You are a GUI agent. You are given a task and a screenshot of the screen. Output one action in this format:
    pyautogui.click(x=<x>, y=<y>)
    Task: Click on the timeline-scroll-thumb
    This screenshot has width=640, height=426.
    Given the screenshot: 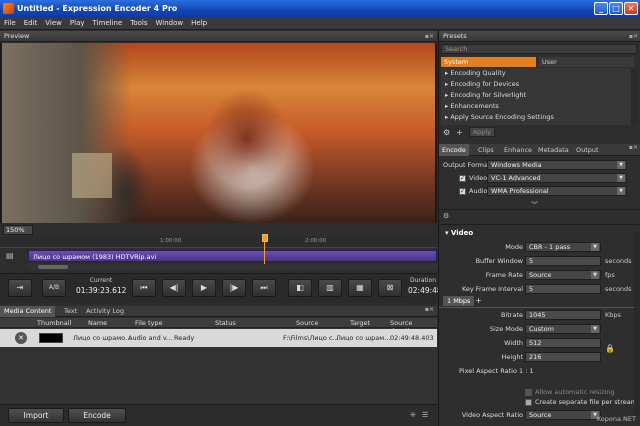 What is the action you would take?
    pyautogui.click(x=53, y=267)
    